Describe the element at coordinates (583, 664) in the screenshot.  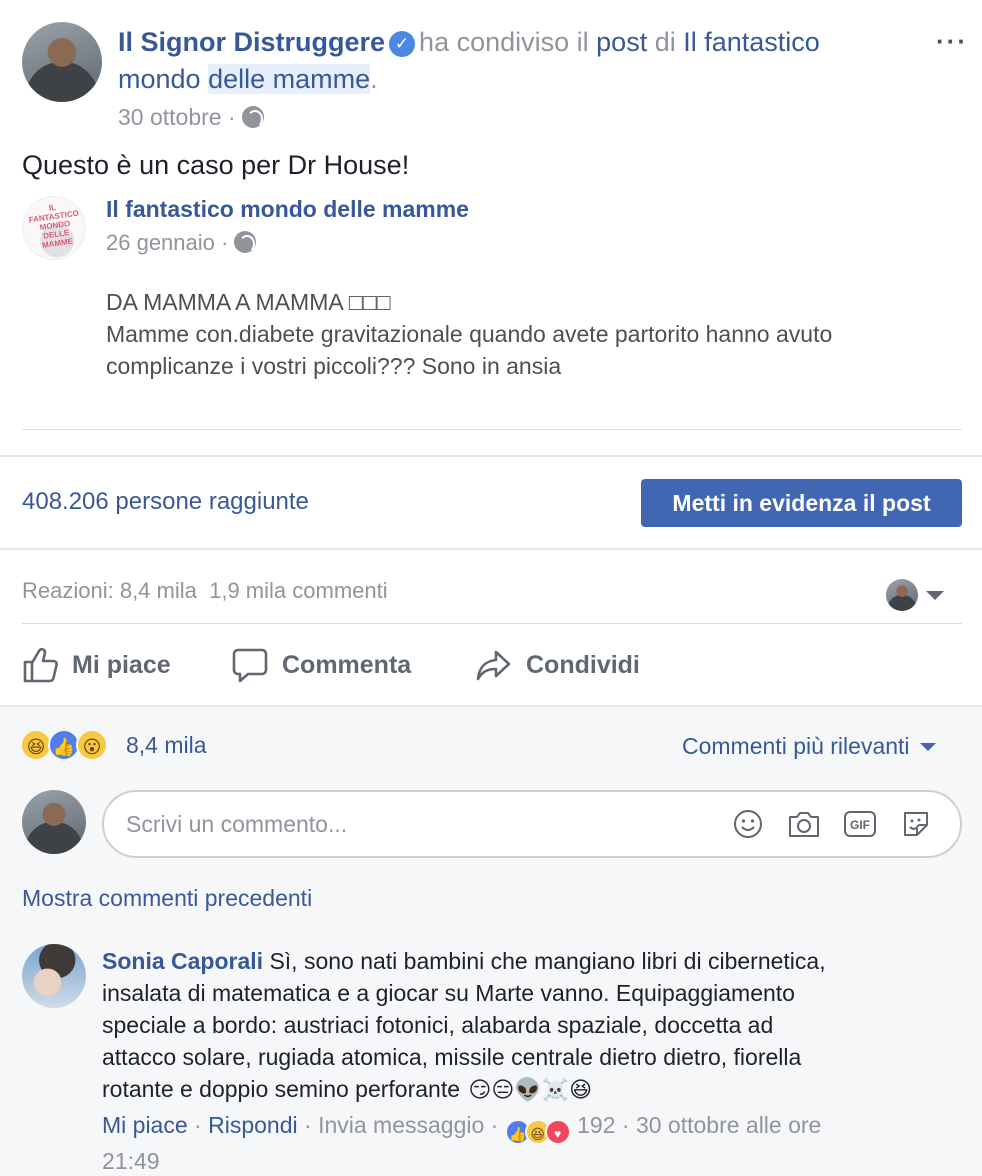
I see `share-label: Condividi` at that location.